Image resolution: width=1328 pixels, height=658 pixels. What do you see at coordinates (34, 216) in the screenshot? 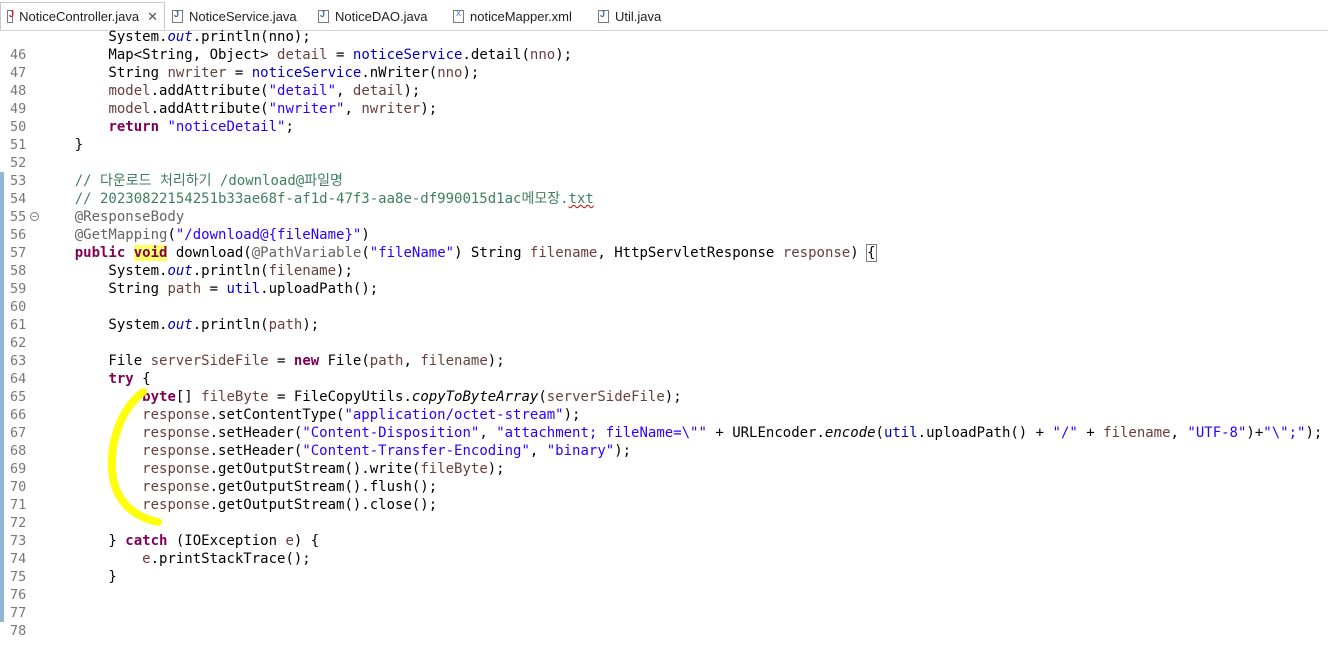
I see `fold-collapse-icon: −` at bounding box center [34, 216].